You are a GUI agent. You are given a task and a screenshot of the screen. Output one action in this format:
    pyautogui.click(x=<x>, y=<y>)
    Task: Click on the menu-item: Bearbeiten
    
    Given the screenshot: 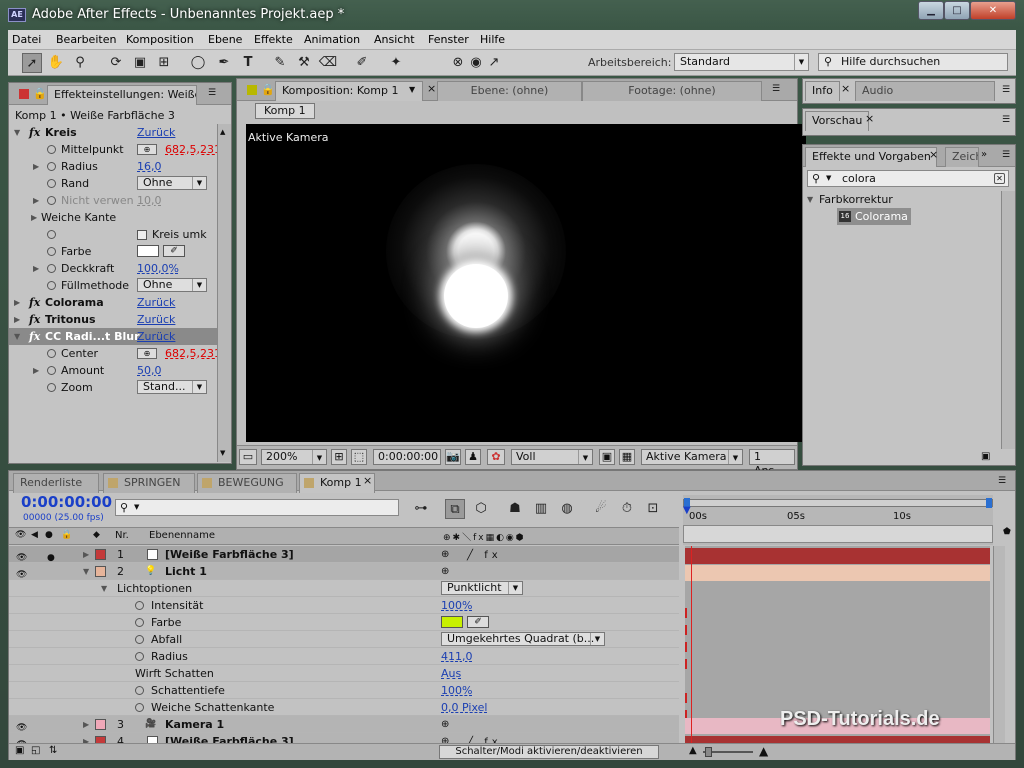 What is the action you would take?
    pyautogui.click(x=86, y=39)
    